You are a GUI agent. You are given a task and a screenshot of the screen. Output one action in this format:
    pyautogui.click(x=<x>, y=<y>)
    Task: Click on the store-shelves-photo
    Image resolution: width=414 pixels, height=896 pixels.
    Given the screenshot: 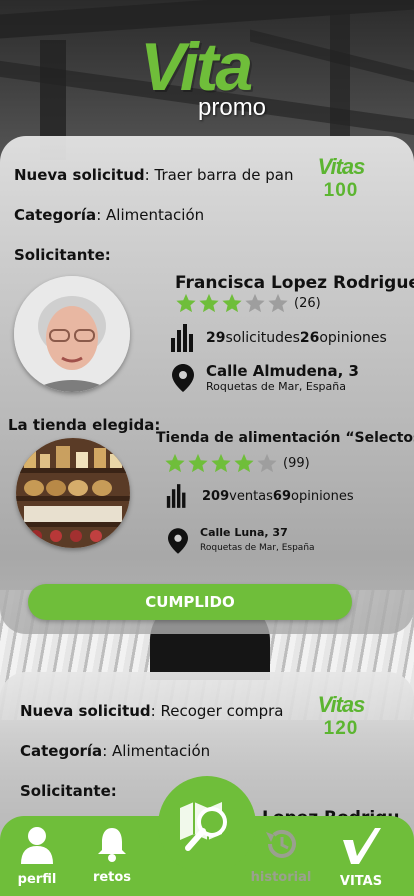 What is the action you would take?
    pyautogui.click(x=73, y=493)
    